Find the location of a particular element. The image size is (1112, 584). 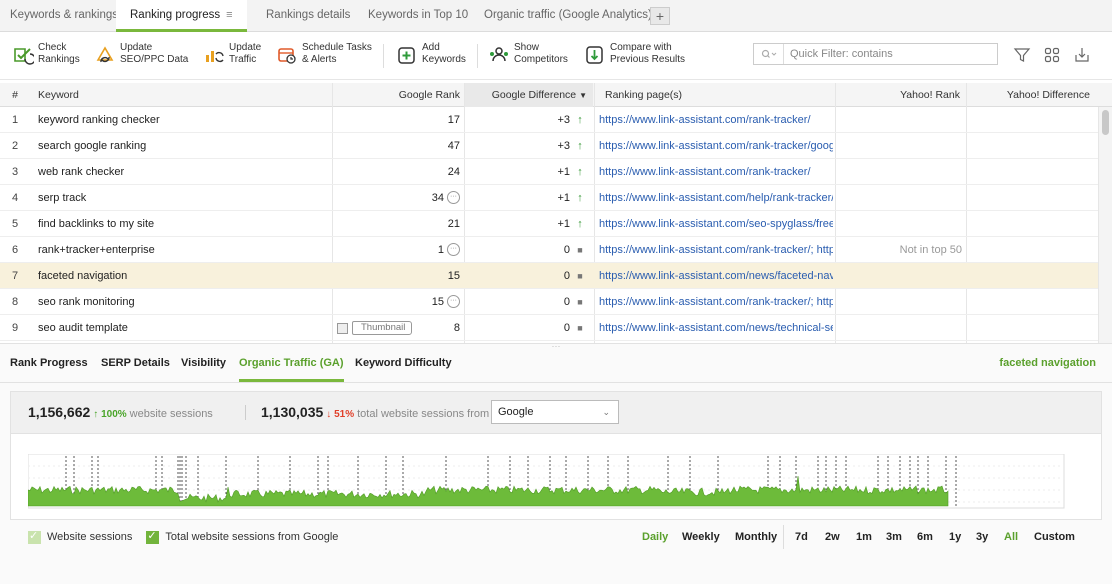

range-custom: Custom is located at coordinates (1054, 537).